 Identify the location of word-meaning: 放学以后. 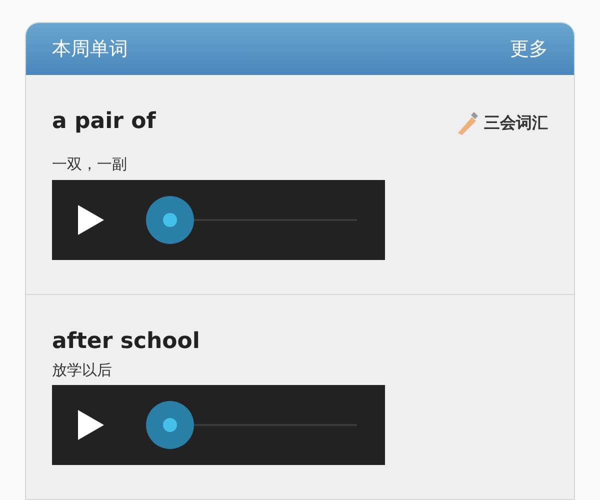
(82, 370).